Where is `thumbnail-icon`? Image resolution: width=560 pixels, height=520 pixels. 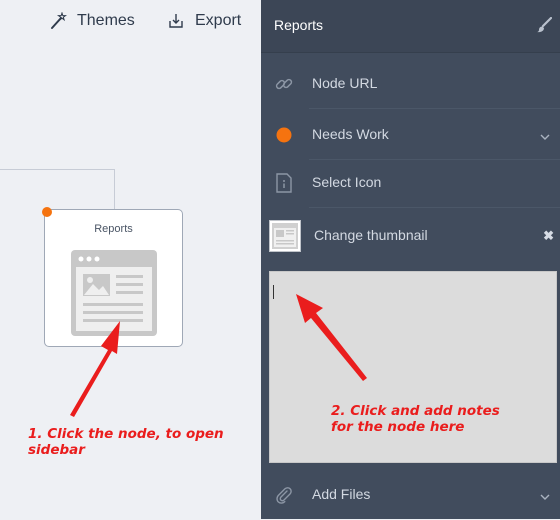
thumbnail-icon is located at coordinates (285, 236).